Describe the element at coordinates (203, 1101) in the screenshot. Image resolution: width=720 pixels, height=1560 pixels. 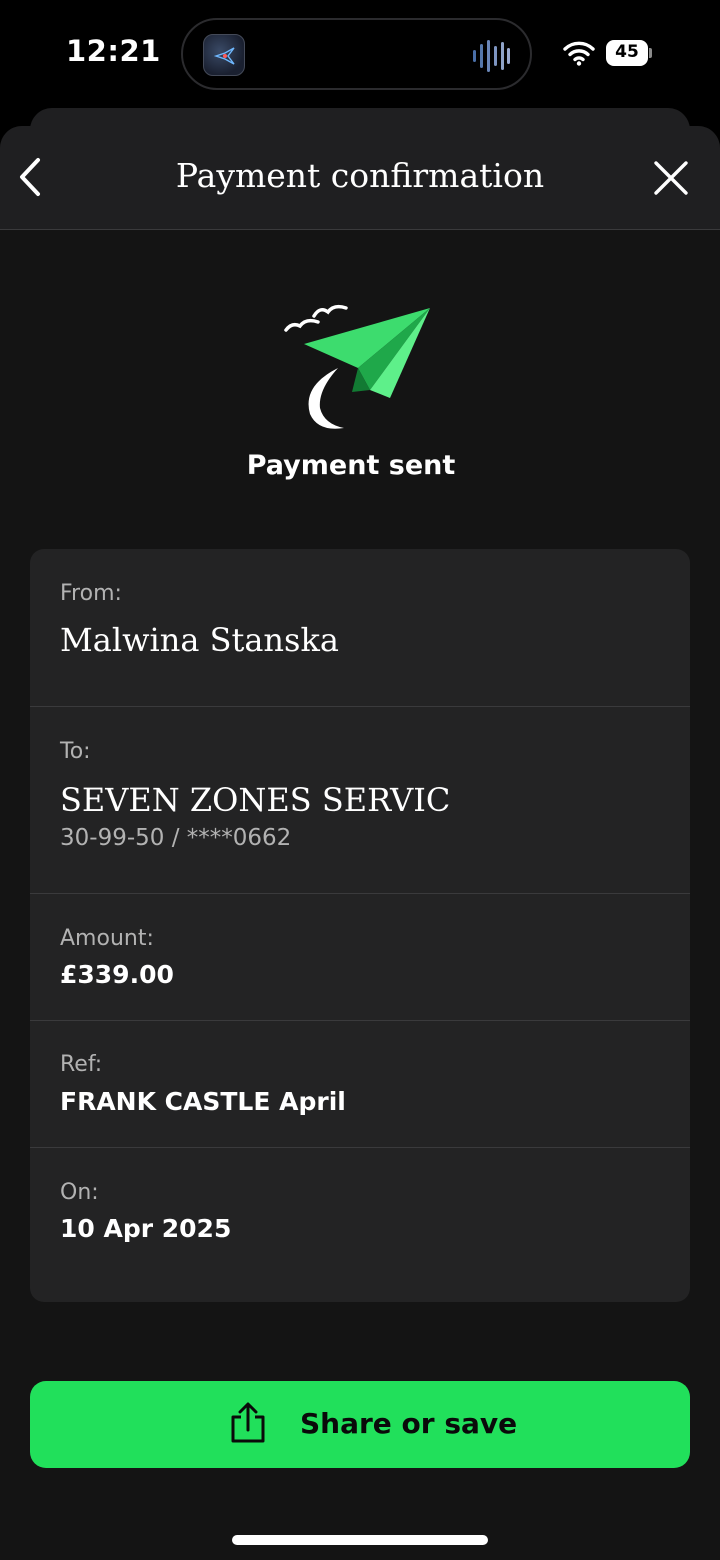
I see `ref-value: FRANK CASTLE April` at that location.